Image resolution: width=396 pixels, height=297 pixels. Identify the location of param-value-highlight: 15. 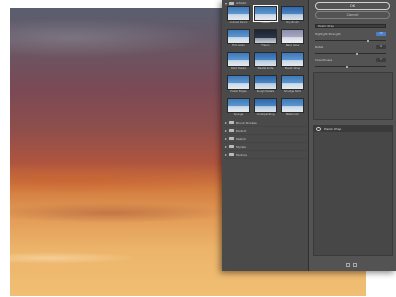
(381, 34).